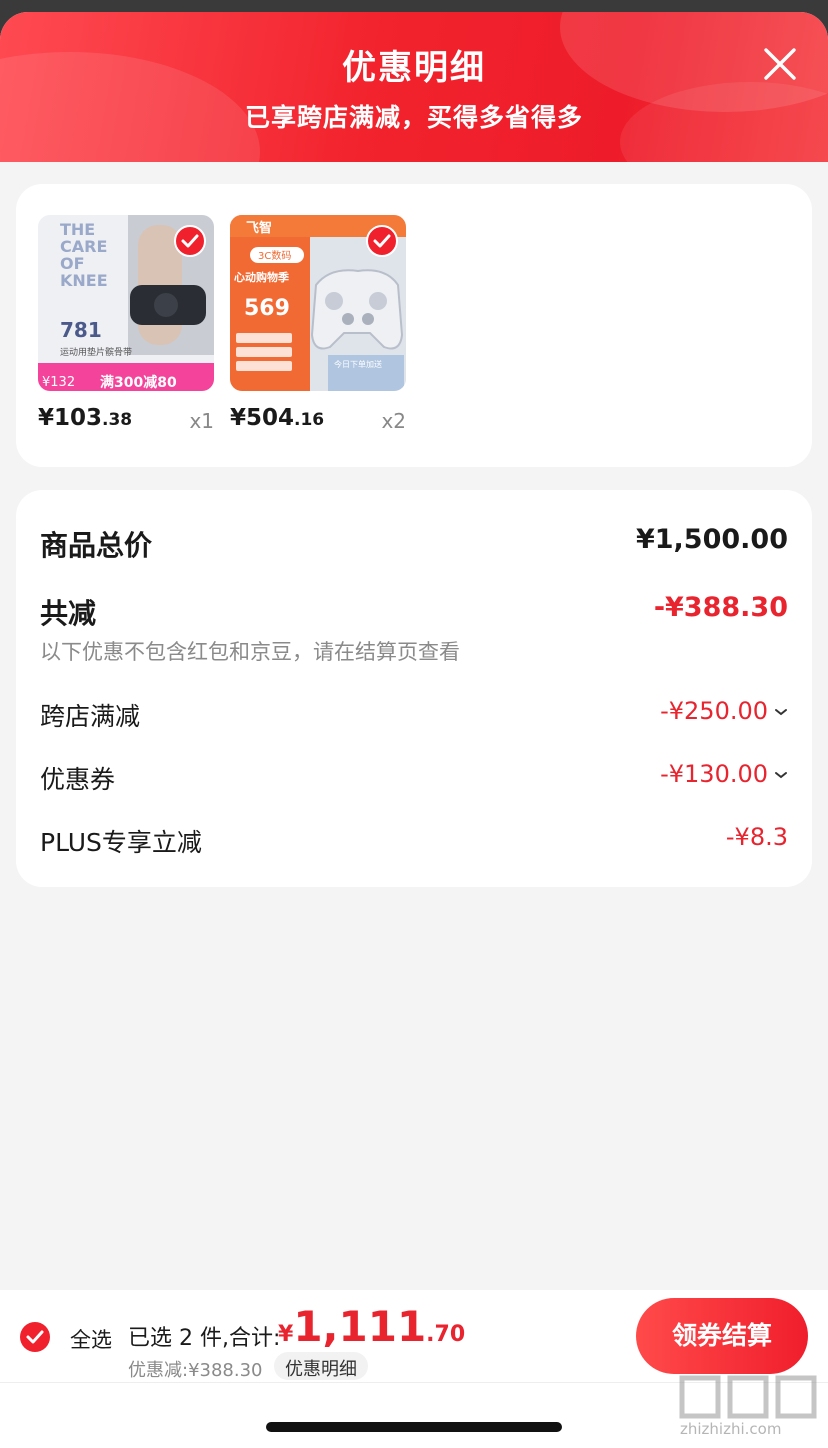 This screenshot has width=828, height=1448. I want to click on image-text: 满300减80, so click(138, 382).